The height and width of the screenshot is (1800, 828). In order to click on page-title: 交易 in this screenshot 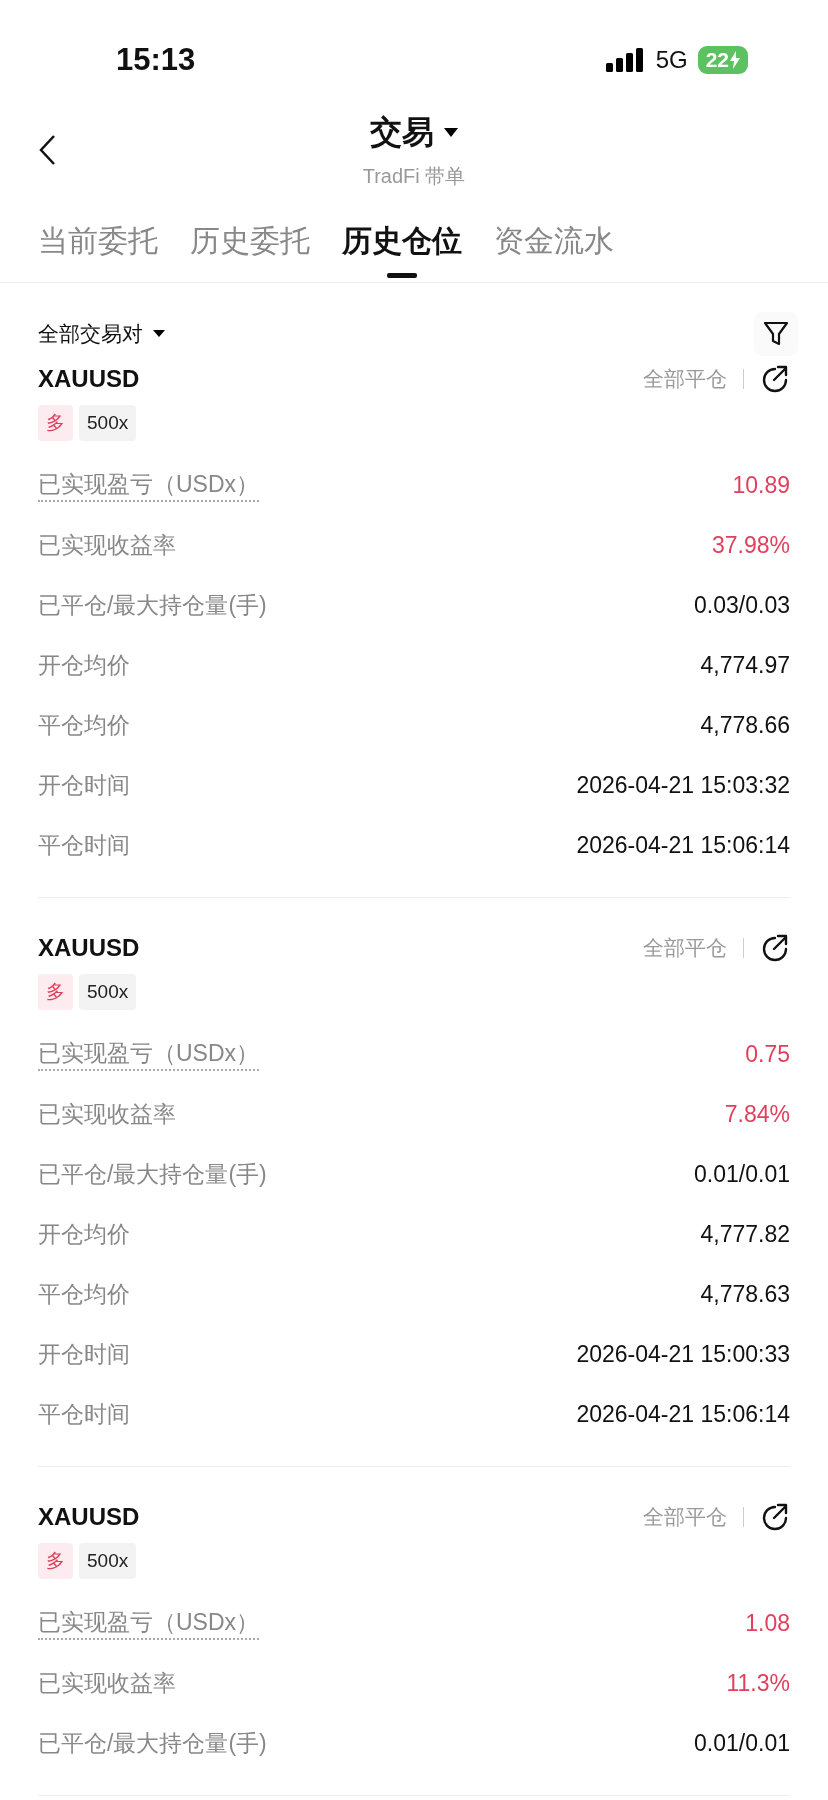, I will do `click(402, 132)`.